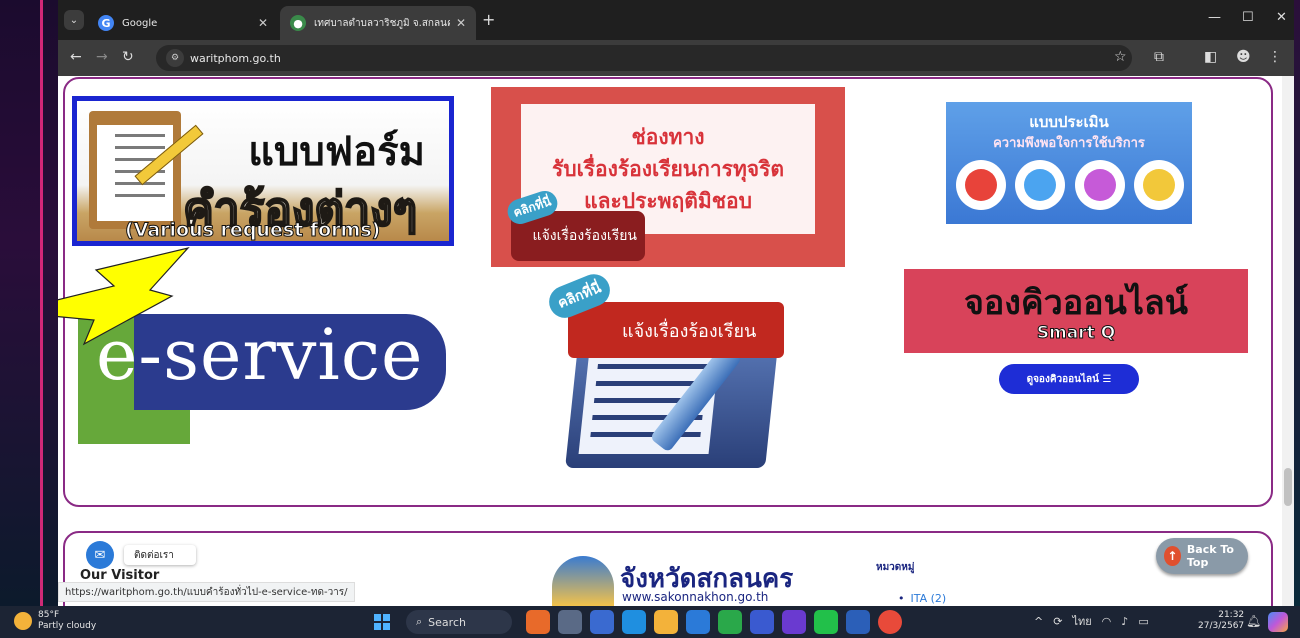 The width and height of the screenshot is (1300, 638). I want to click on google-icon: G, so click(106, 23).